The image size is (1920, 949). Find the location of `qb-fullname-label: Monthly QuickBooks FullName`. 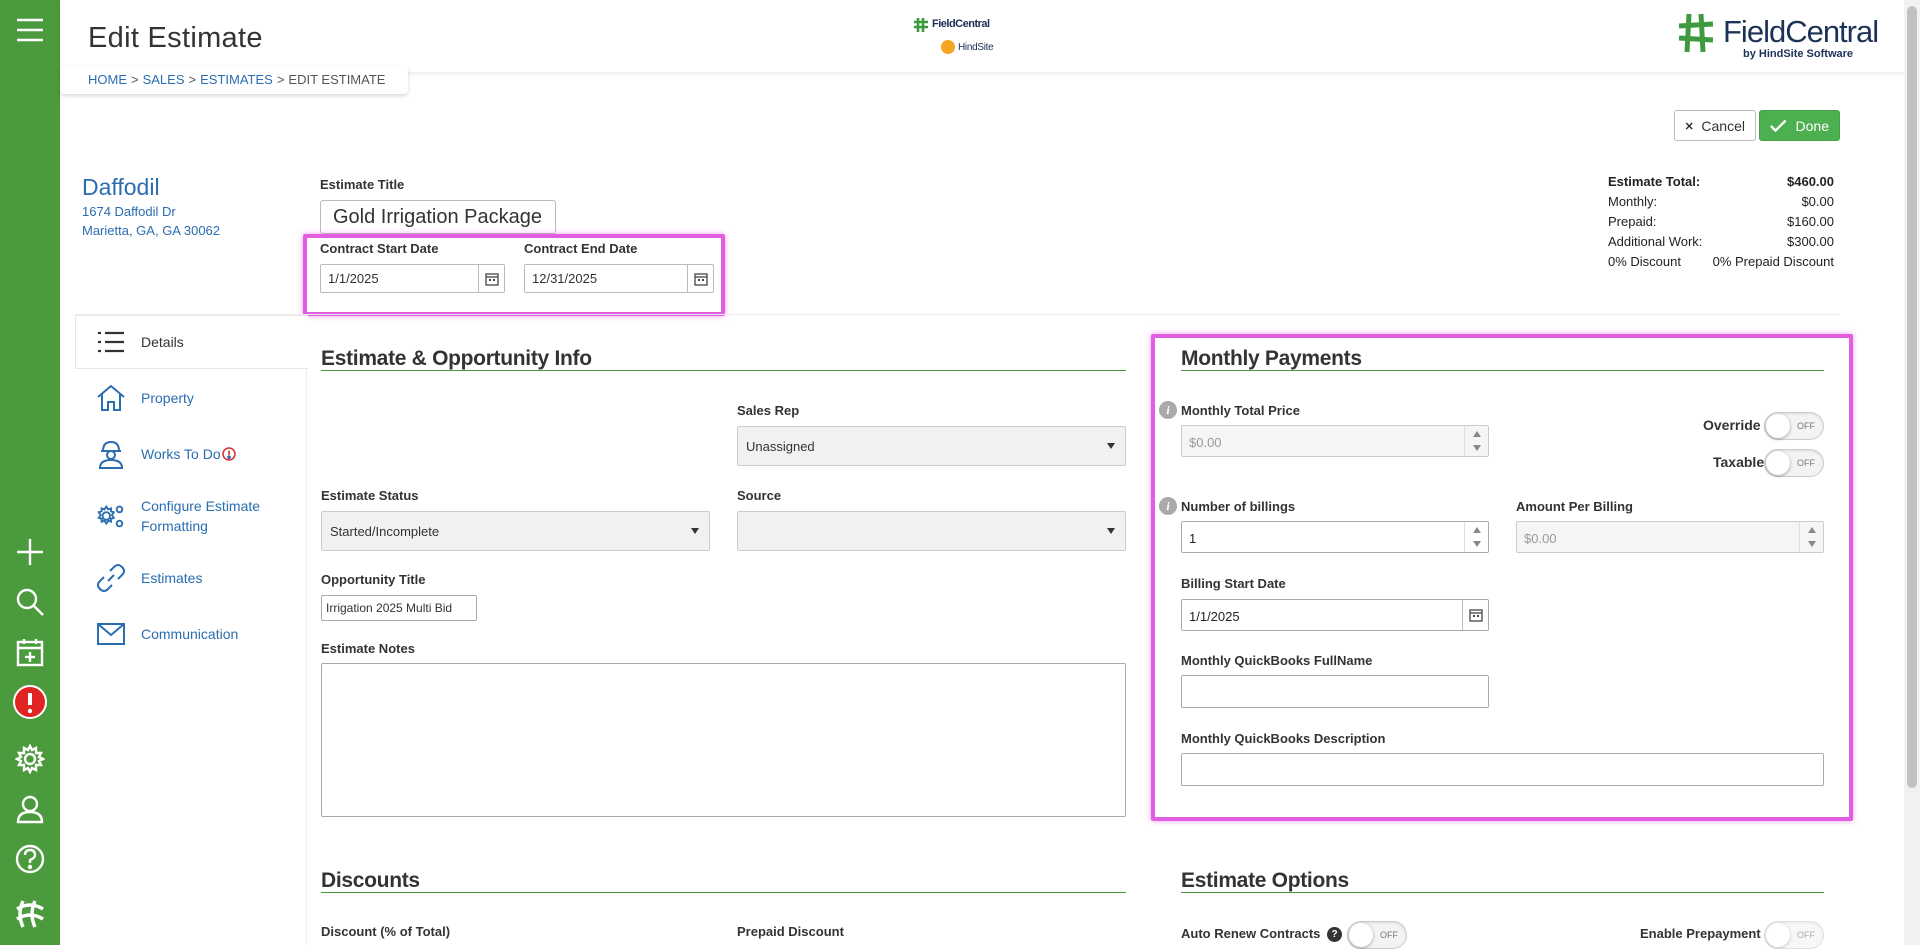

qb-fullname-label: Monthly QuickBooks FullName is located at coordinates (1277, 660).